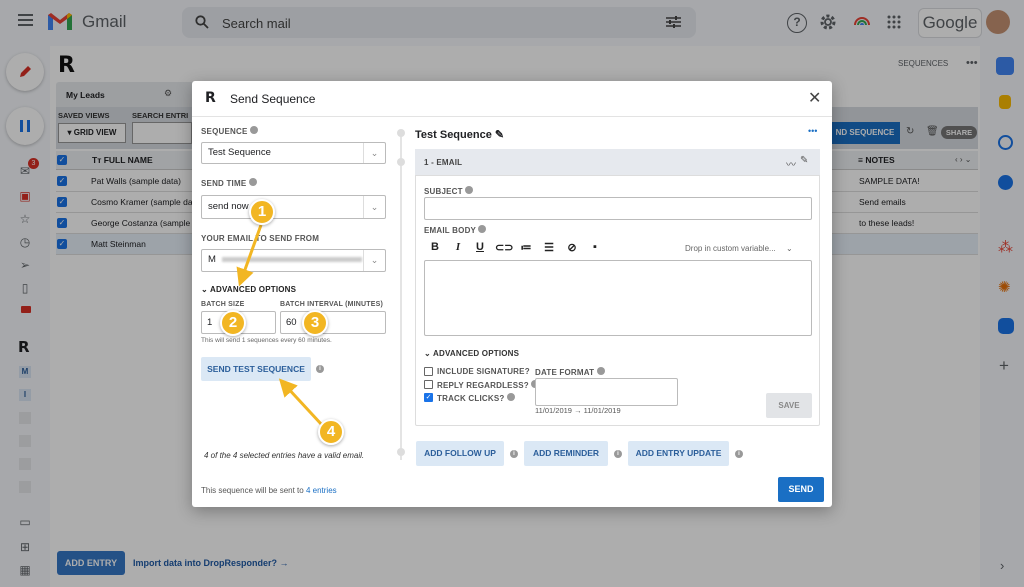 This screenshot has width=1024, height=587. Describe the element at coordinates (280, 325) in the screenshot. I see `annotation-arrows` at that location.